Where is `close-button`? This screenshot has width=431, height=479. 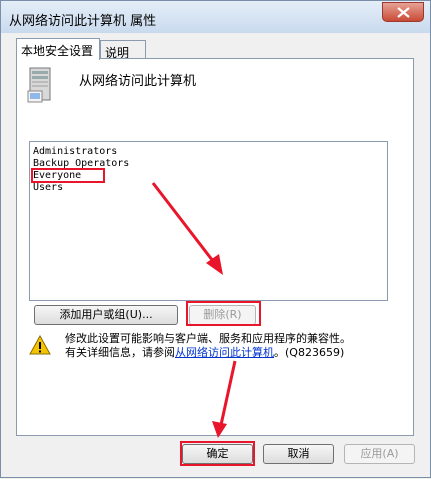 close-button is located at coordinates (403, 12).